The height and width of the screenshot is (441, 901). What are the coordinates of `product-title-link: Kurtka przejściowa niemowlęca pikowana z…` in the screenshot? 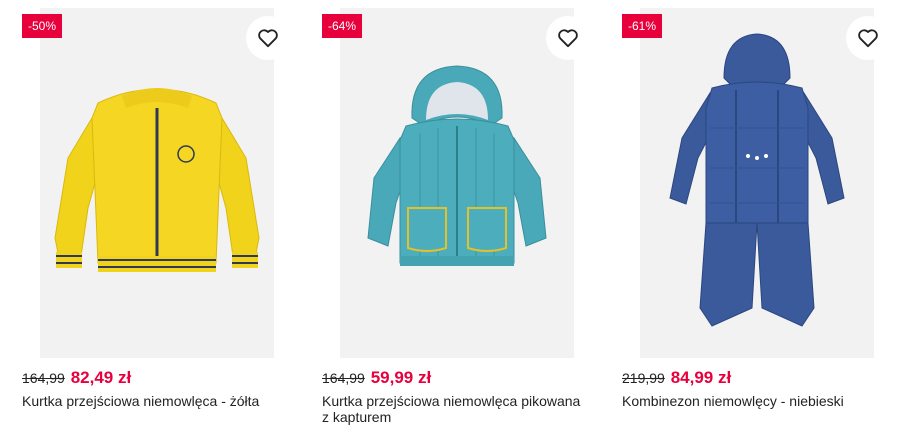 It's located at (456, 409).